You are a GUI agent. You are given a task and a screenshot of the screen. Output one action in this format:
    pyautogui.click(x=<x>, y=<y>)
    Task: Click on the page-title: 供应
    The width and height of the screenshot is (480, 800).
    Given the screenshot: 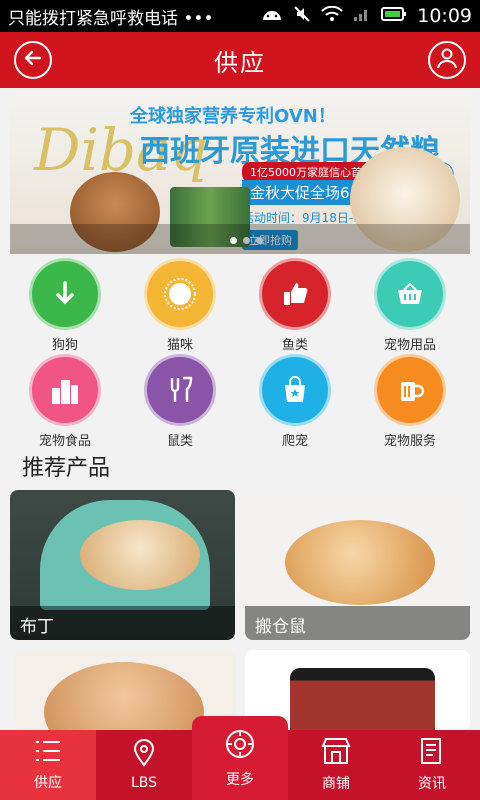 What is the action you would take?
    pyautogui.click(x=240, y=62)
    